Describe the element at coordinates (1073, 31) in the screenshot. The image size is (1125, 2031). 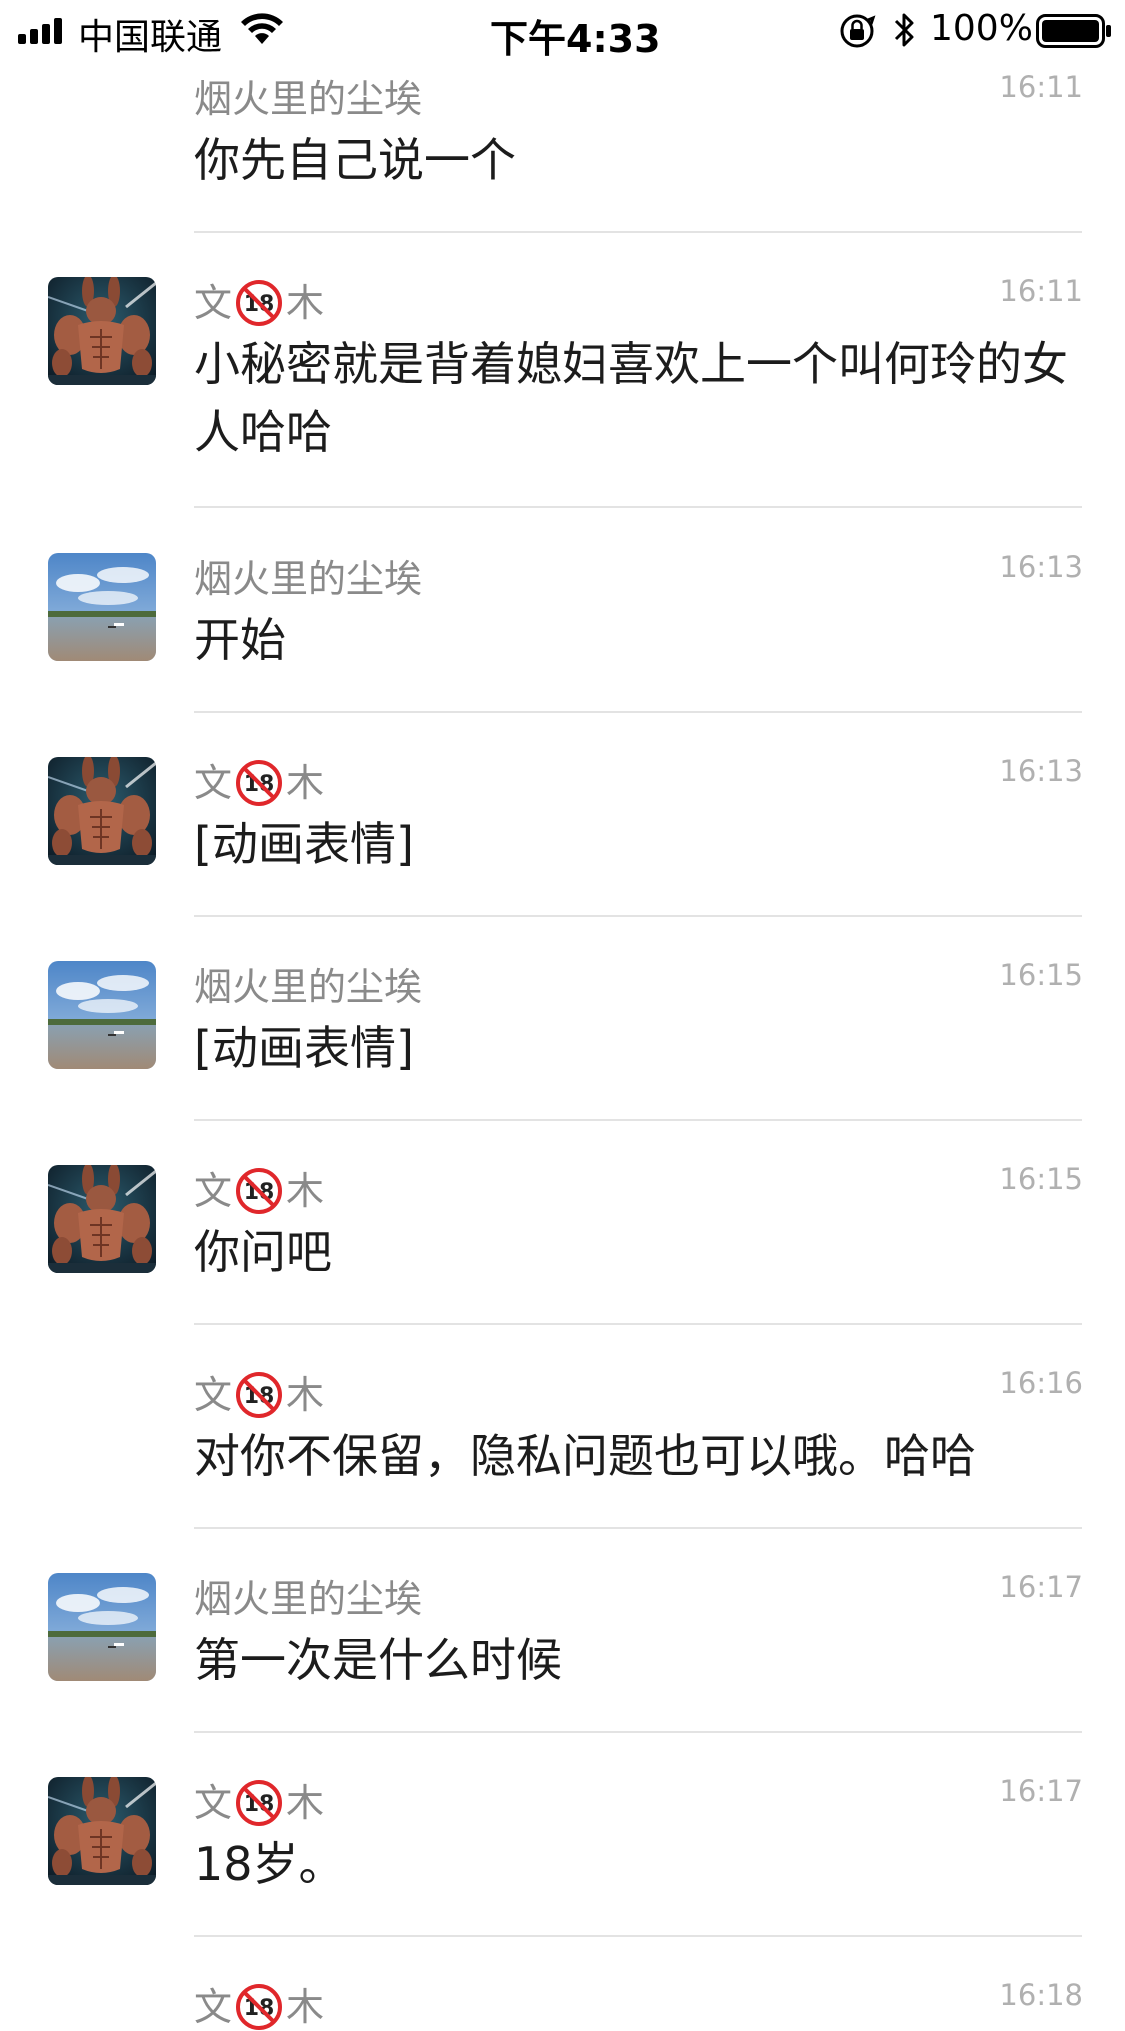
I see `battery-icon` at that location.